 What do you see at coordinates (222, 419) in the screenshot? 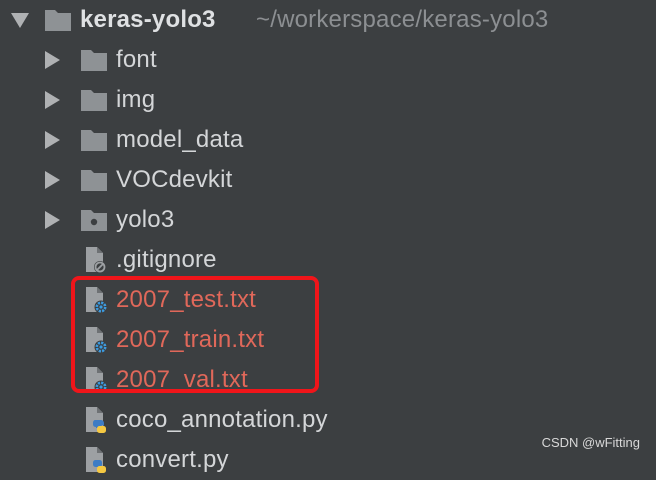
I see `file-name: coco_annotation.py` at bounding box center [222, 419].